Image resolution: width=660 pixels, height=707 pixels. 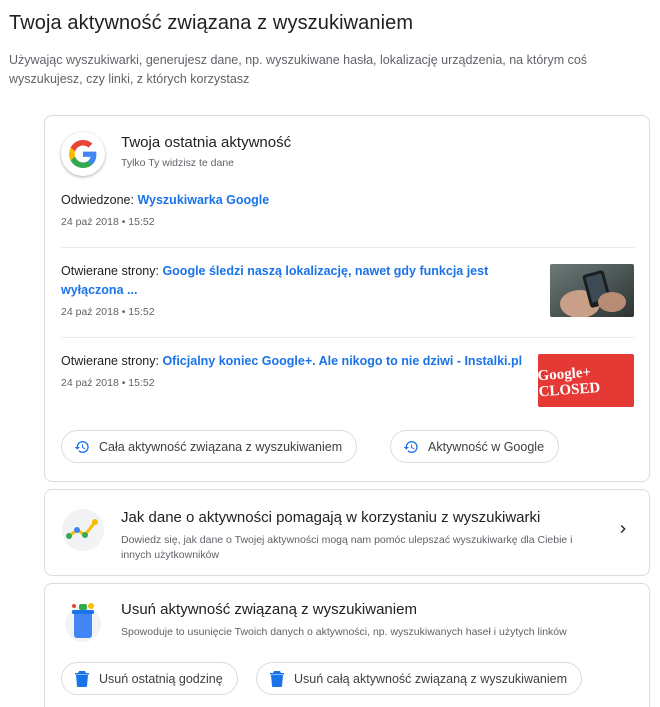 I want to click on delete-last-hour-button: Usuń ostatnią godzinę, so click(x=149, y=678).